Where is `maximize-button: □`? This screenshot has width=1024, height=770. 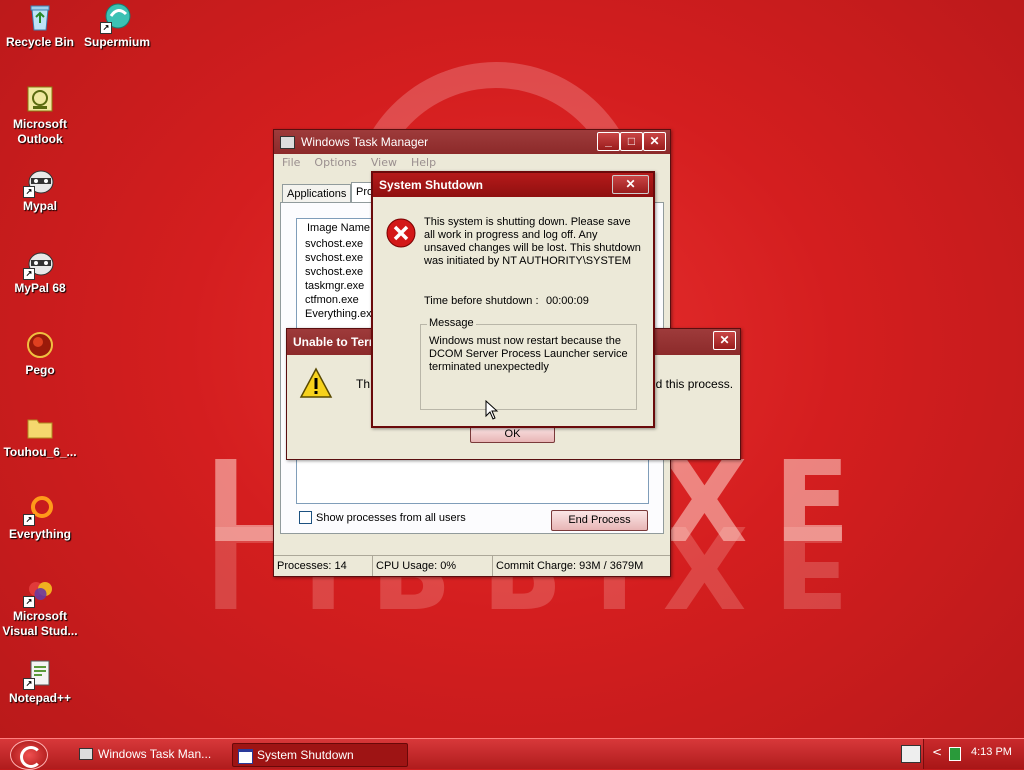 maximize-button: □ is located at coordinates (631, 141).